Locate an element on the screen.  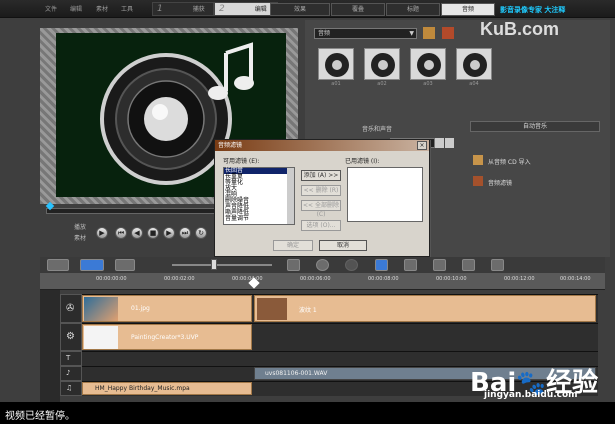
title-icon: T is located at coordinates (68, 358).